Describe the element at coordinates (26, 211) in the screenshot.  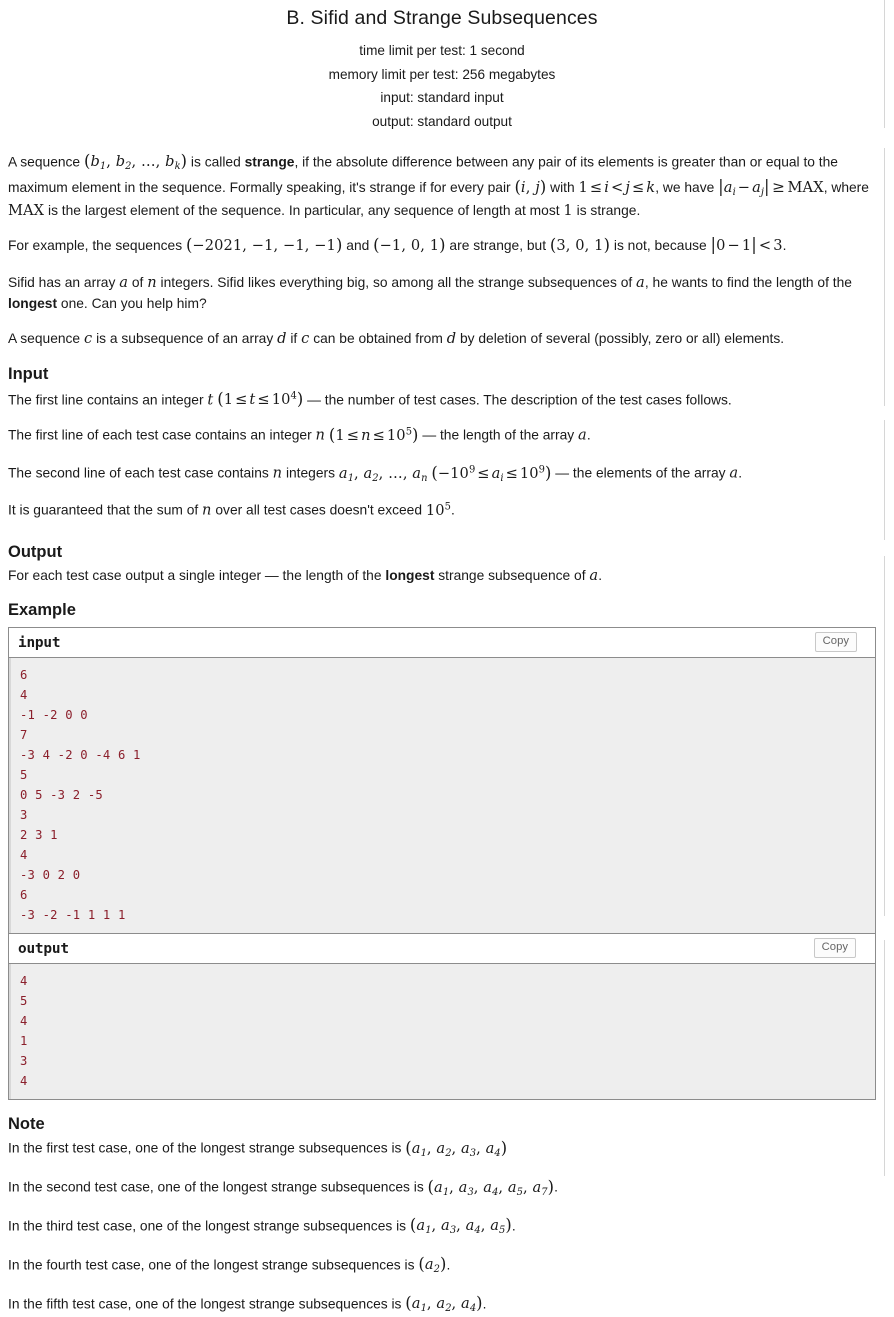
I see `math-max: MAX` at that location.